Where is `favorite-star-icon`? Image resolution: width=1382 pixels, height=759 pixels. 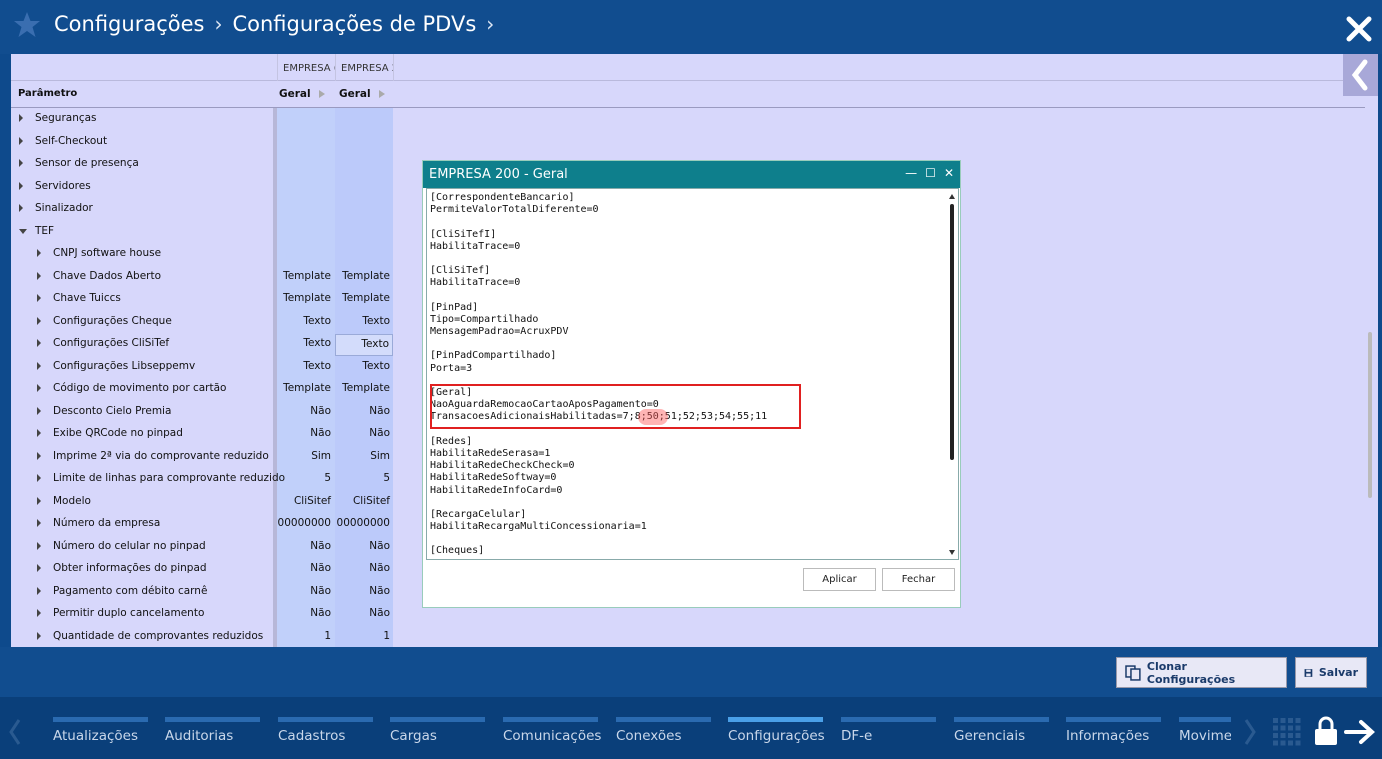 favorite-star-icon is located at coordinates (27, 25).